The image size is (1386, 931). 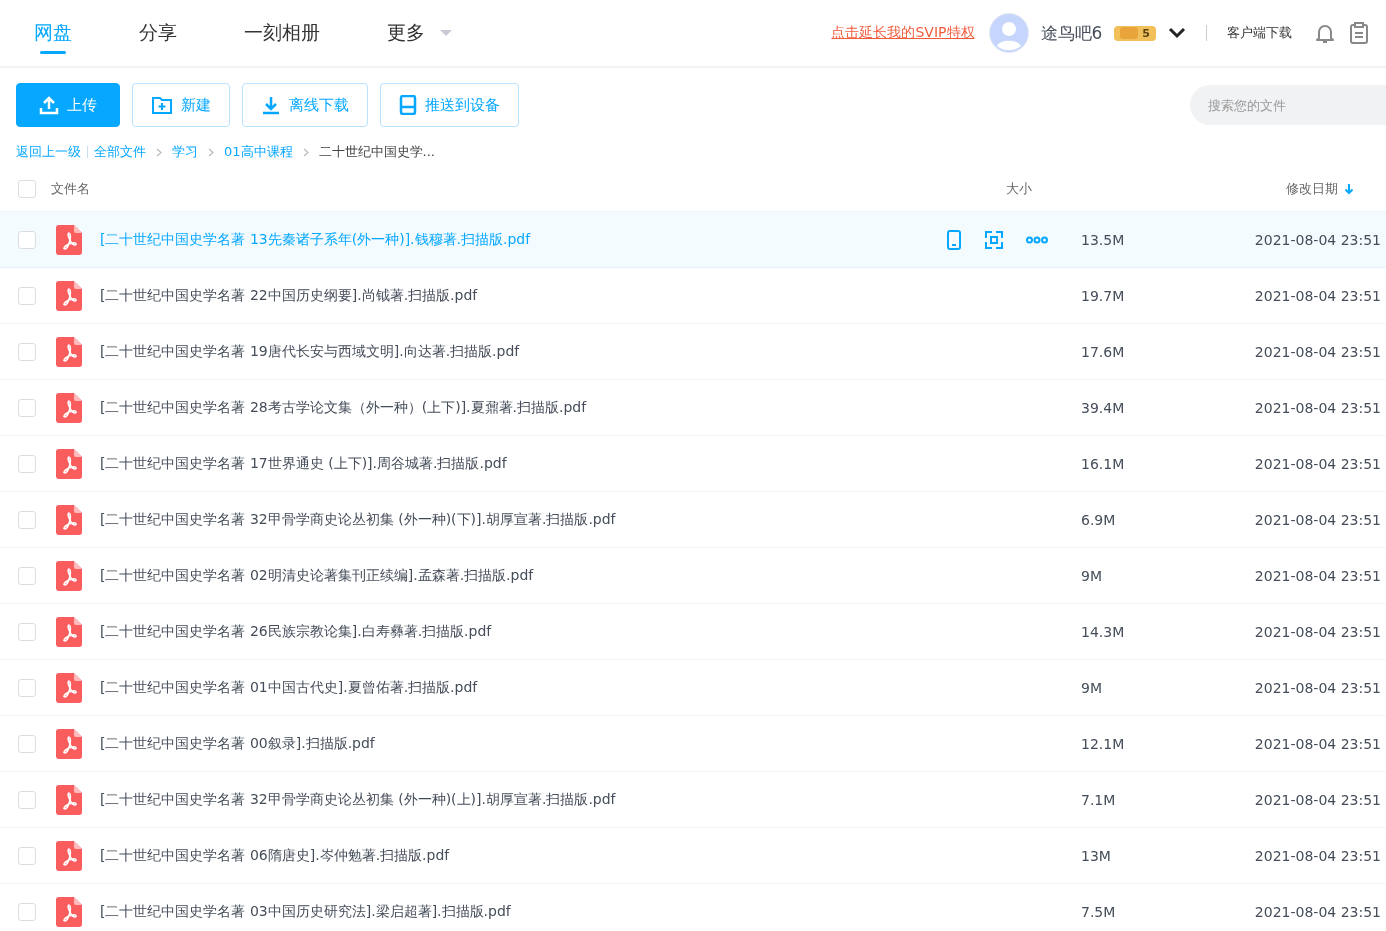 I want to click on column-header: 大小, so click(x=1142, y=188).